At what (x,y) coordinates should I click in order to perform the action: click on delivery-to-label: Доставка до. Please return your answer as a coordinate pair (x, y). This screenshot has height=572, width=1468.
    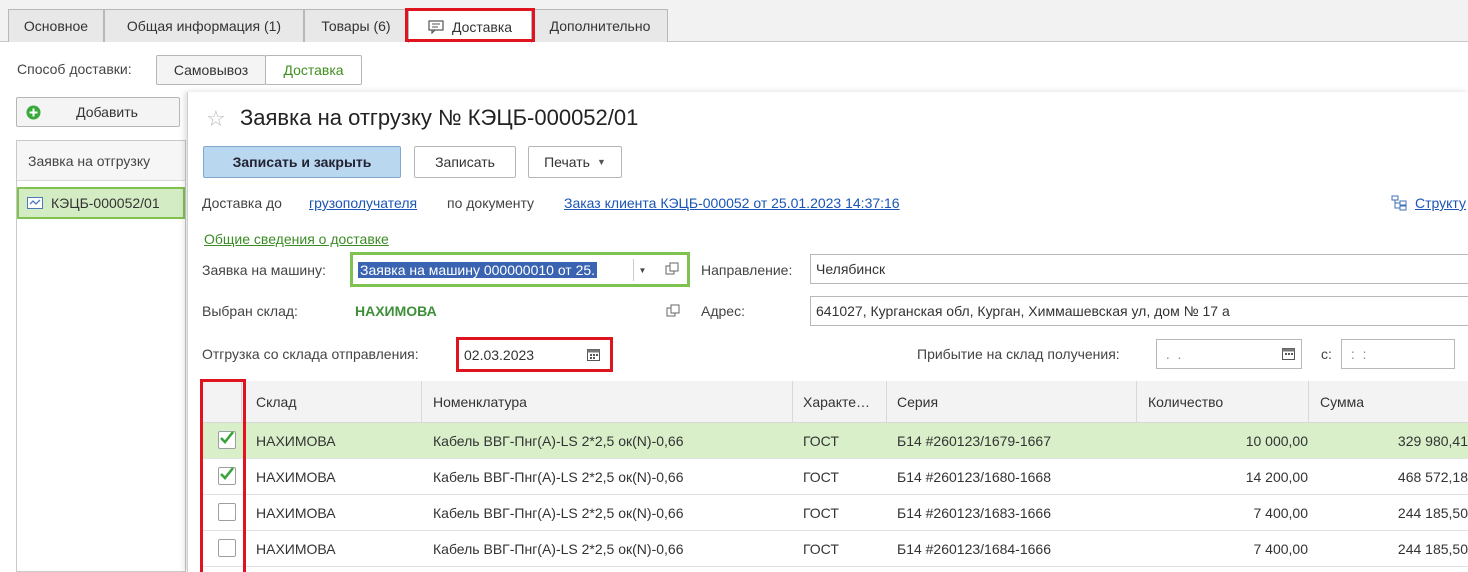
    Looking at the image, I should click on (242, 203).